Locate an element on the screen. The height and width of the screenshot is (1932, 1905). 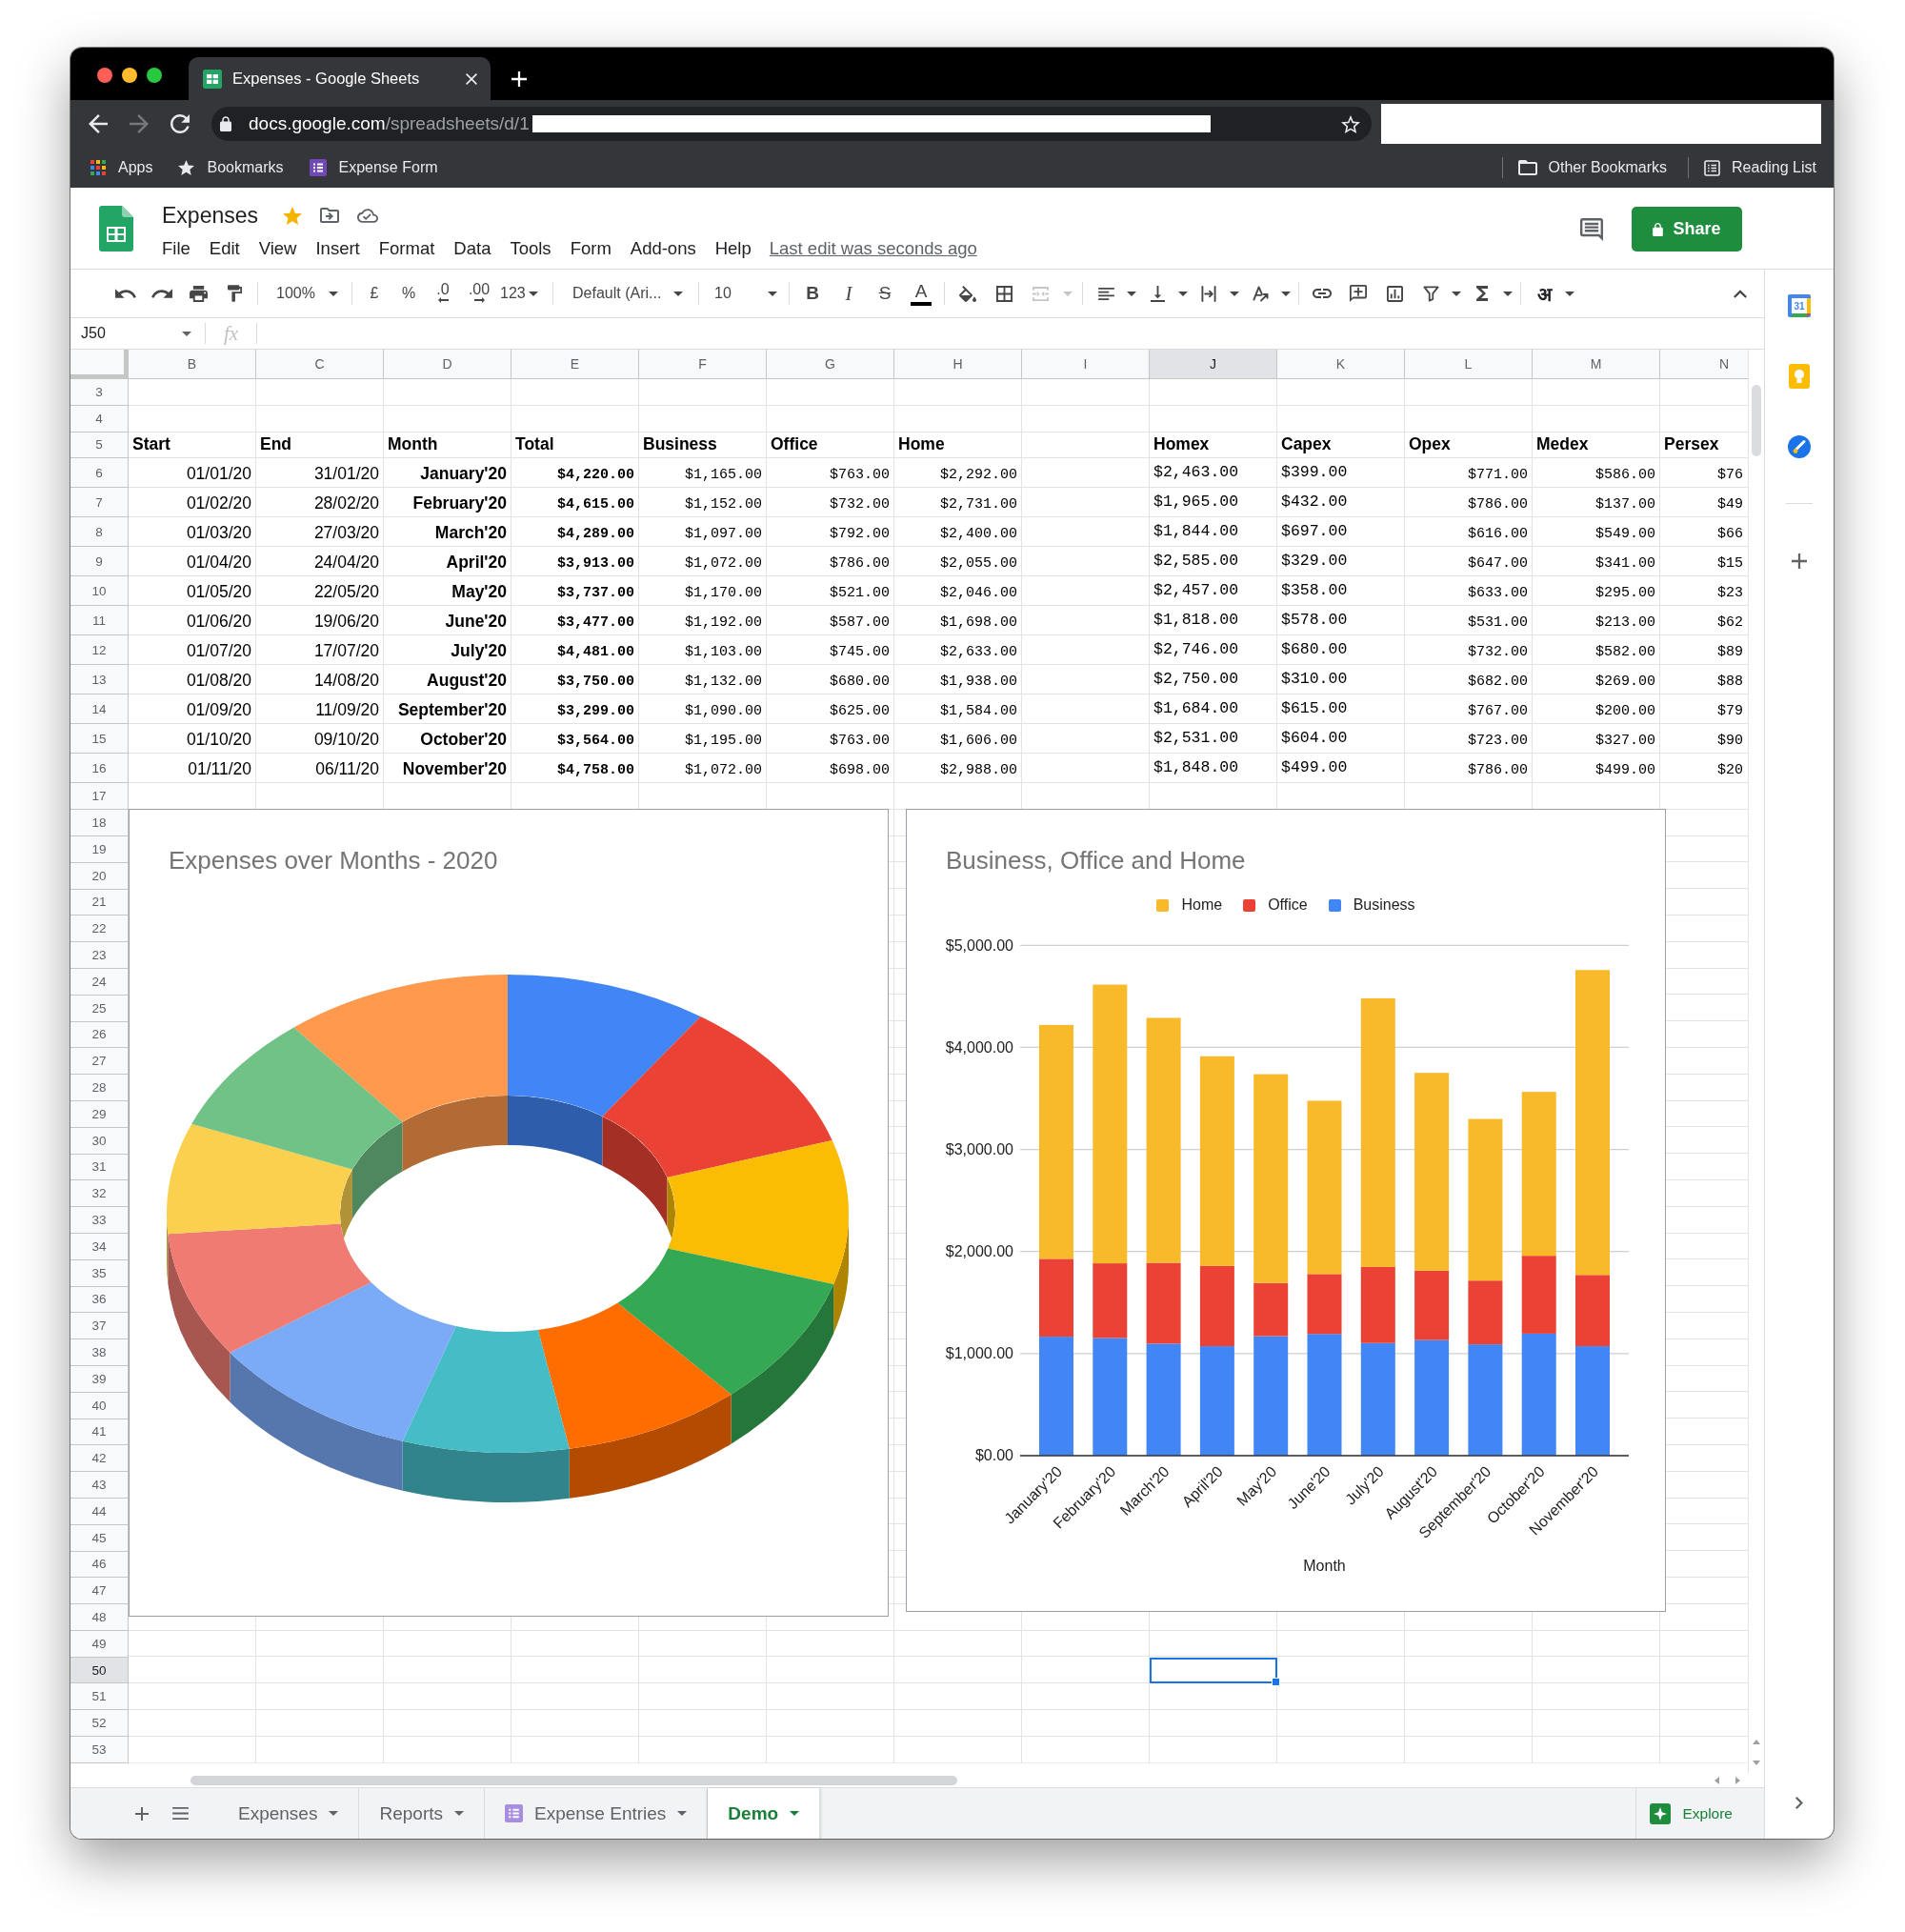
italic-button: I is located at coordinates (849, 293).